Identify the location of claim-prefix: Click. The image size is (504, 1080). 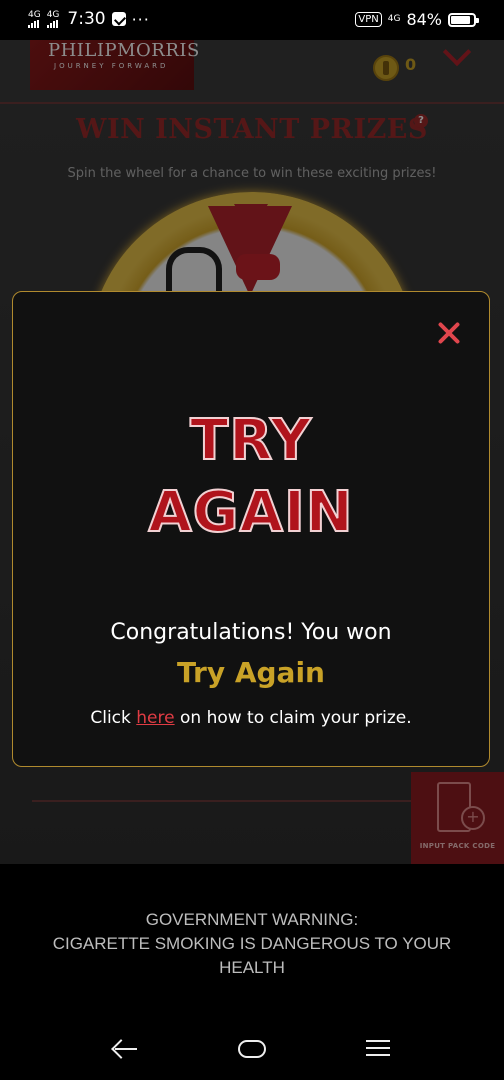
(113, 718).